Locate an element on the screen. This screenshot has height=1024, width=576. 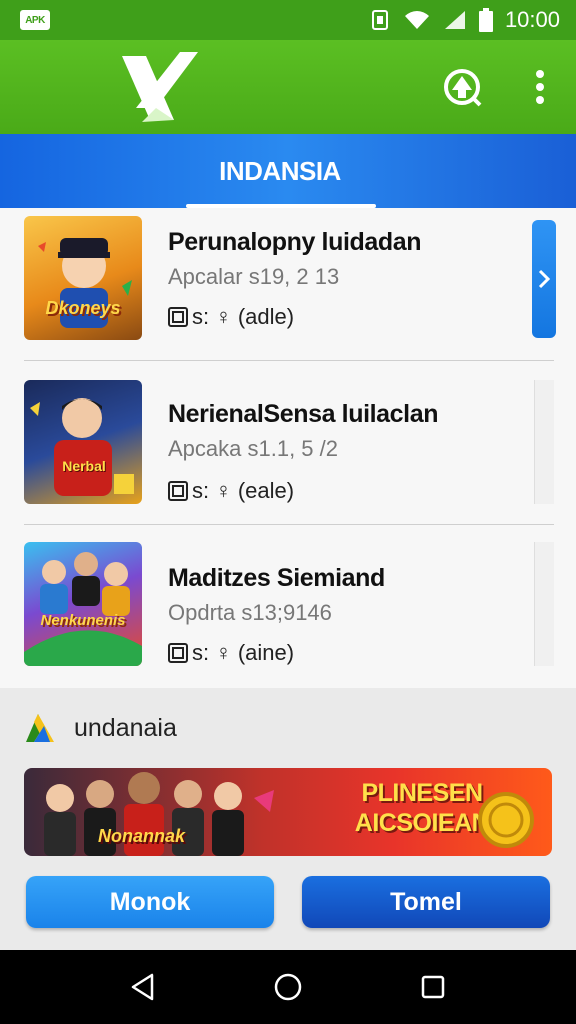
tomel-button: Tomel is located at coordinates (426, 902).